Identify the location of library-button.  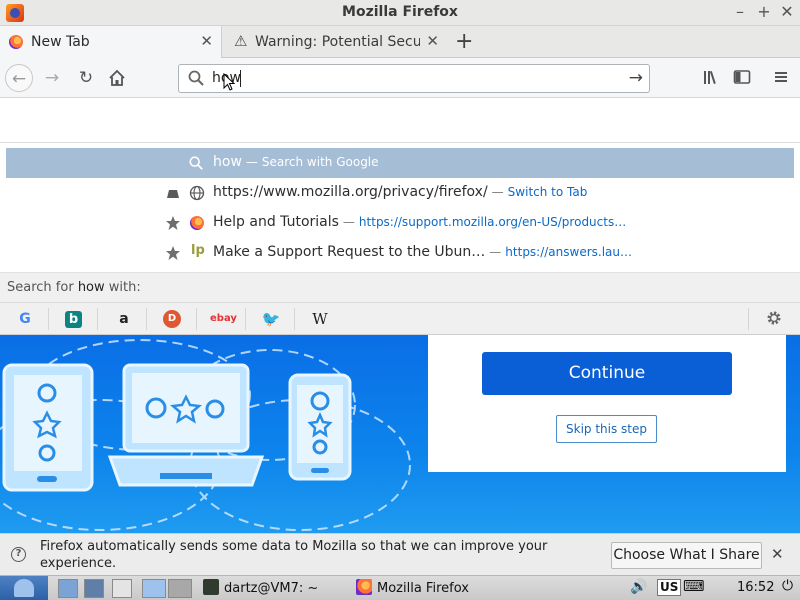
(711, 78).